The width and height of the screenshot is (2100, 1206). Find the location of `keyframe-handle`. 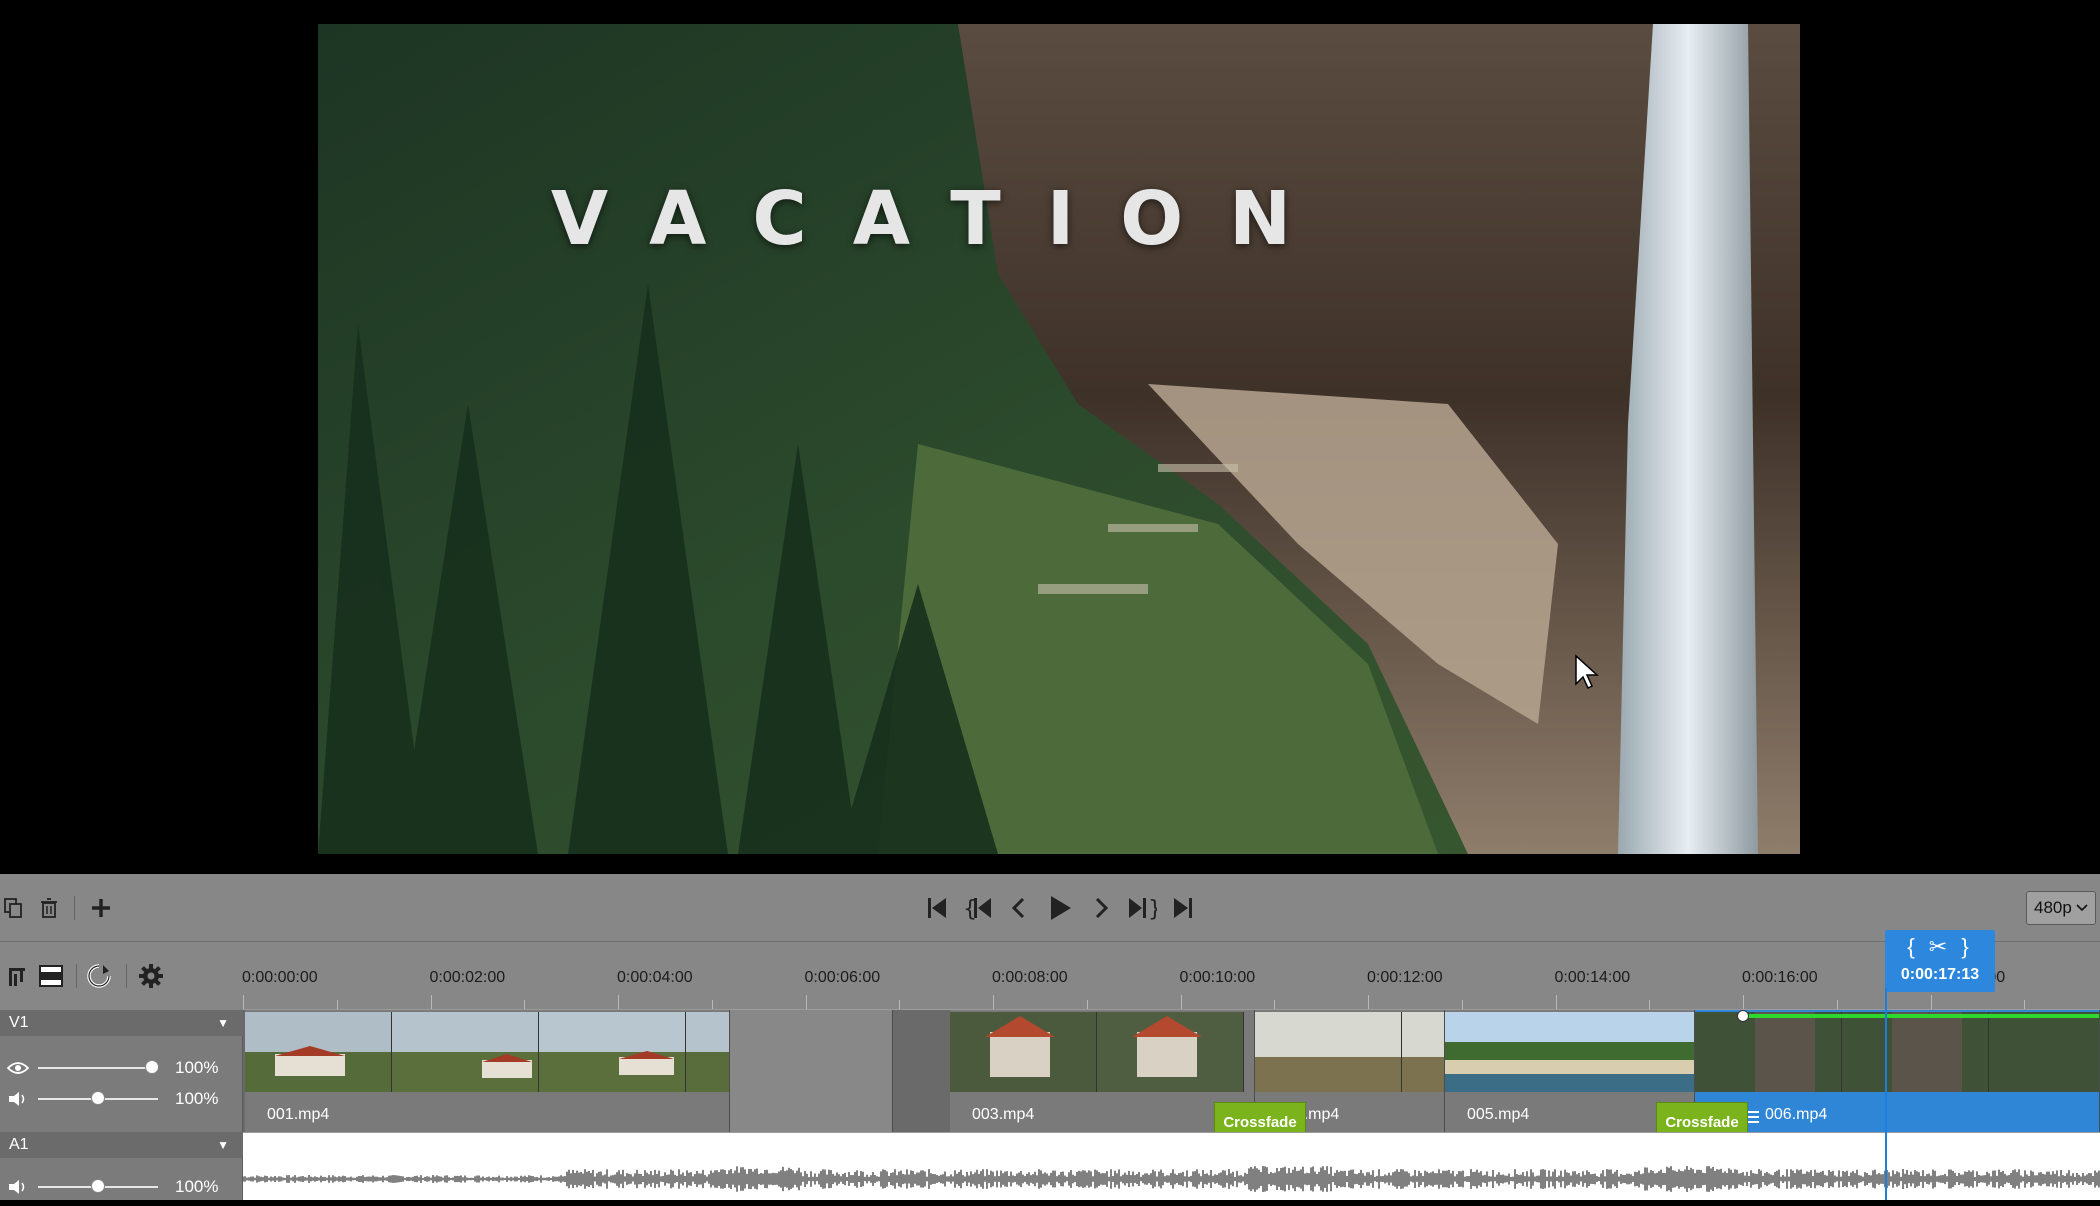

keyframe-handle is located at coordinates (1743, 1016).